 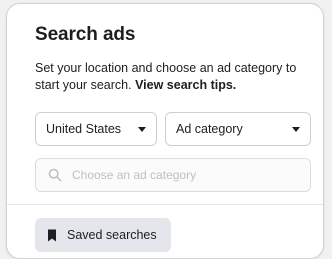 What do you see at coordinates (112, 235) in the screenshot?
I see `saved-searches-label: Saved searches` at bounding box center [112, 235].